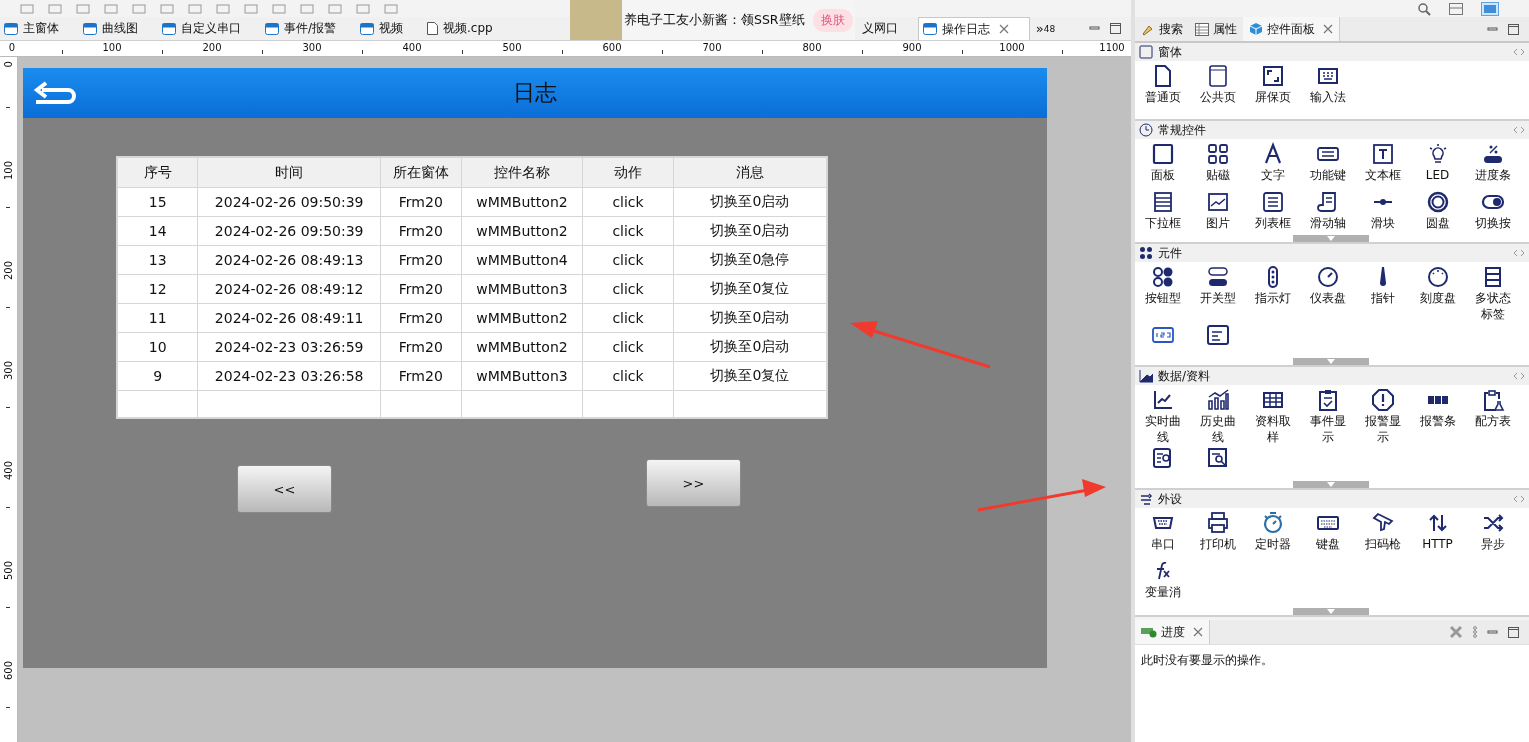 The height and width of the screenshot is (742, 1529). Describe the element at coordinates (1217, 416) in the screenshot. I see `palette-item: 历史曲线` at that location.